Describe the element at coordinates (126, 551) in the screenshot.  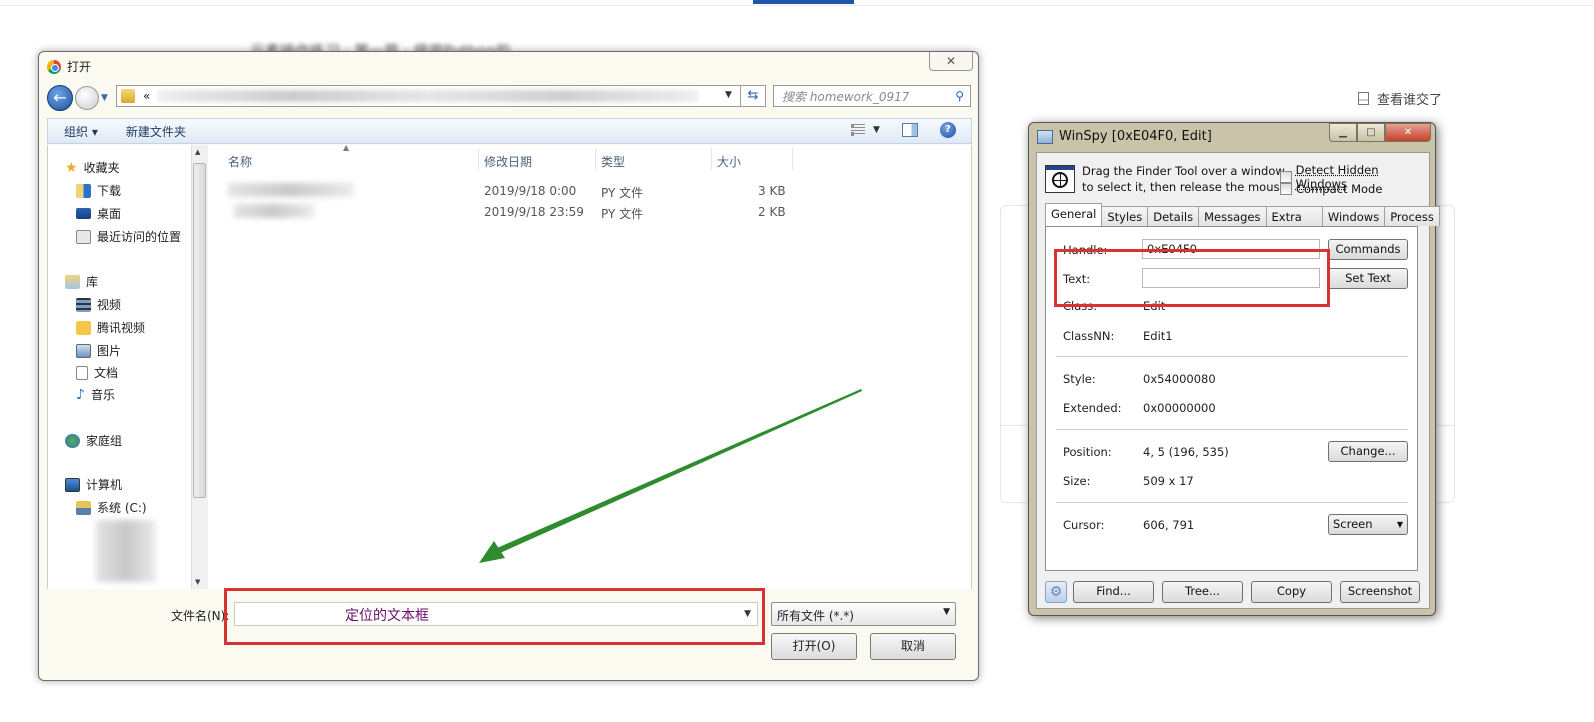
I see `redacted-drives` at that location.